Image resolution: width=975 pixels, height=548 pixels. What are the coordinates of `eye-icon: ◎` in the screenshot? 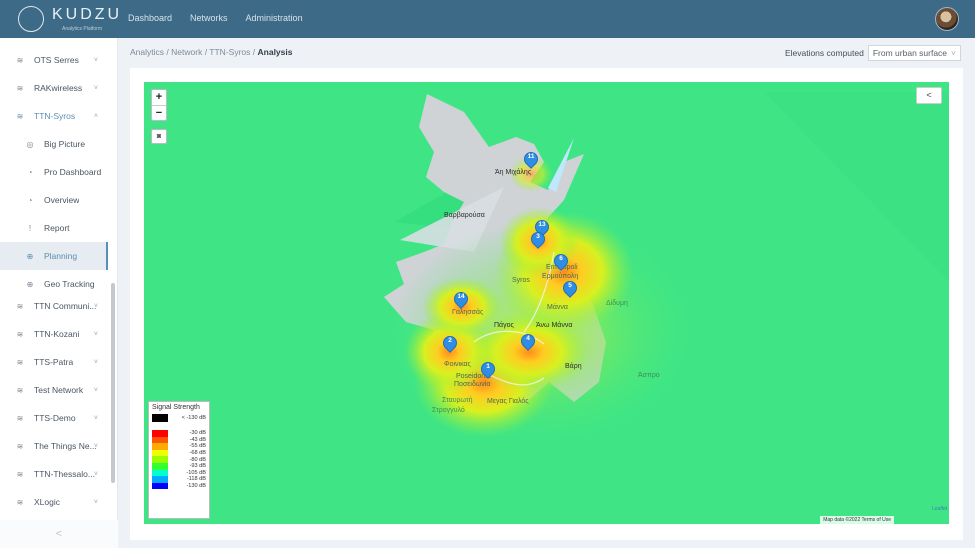 It's located at (30, 144).